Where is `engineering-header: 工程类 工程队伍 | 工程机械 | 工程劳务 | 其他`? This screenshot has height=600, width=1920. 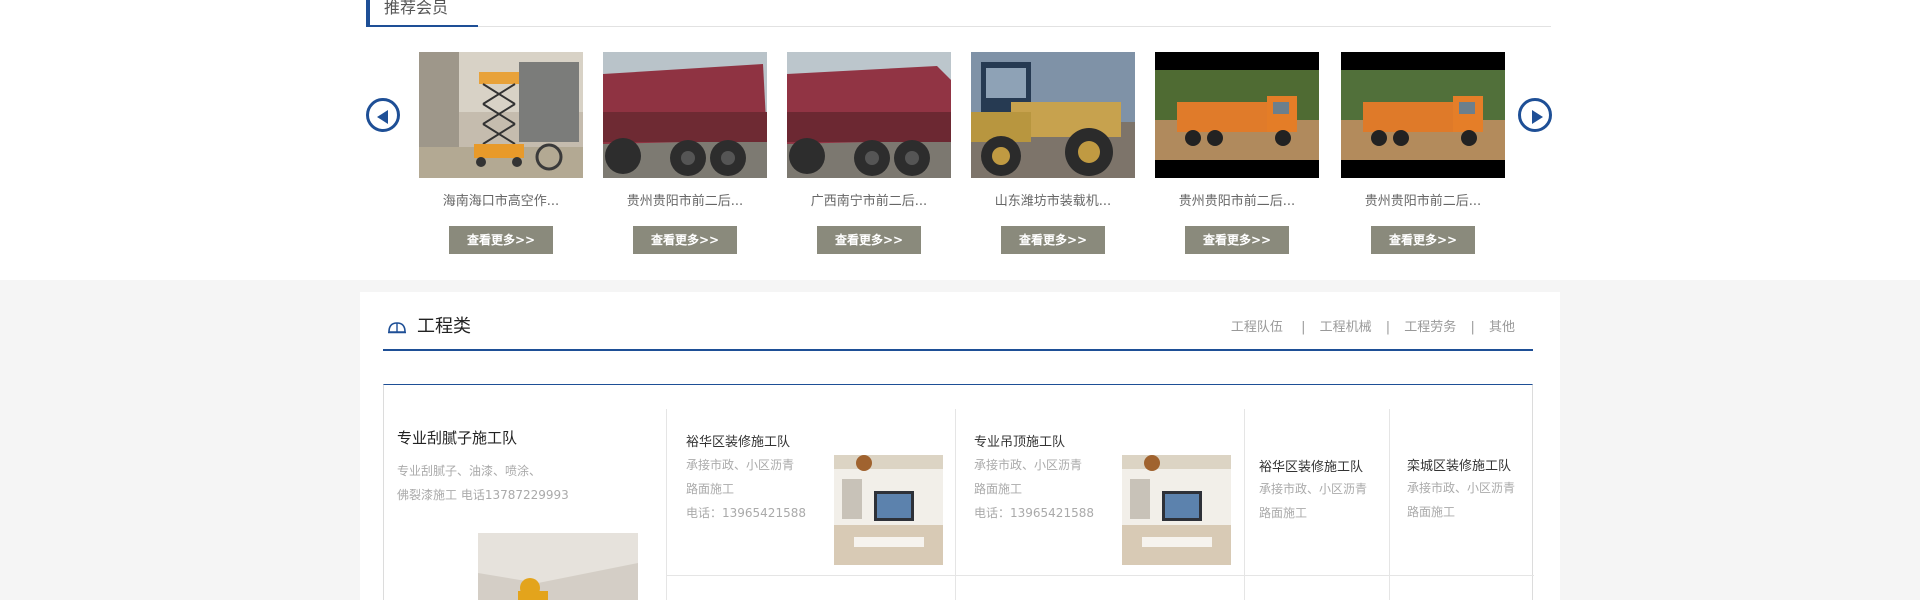 engineering-header: 工程类 工程队伍 | 工程机械 | 工程劳务 | 其他 is located at coordinates (958, 321).